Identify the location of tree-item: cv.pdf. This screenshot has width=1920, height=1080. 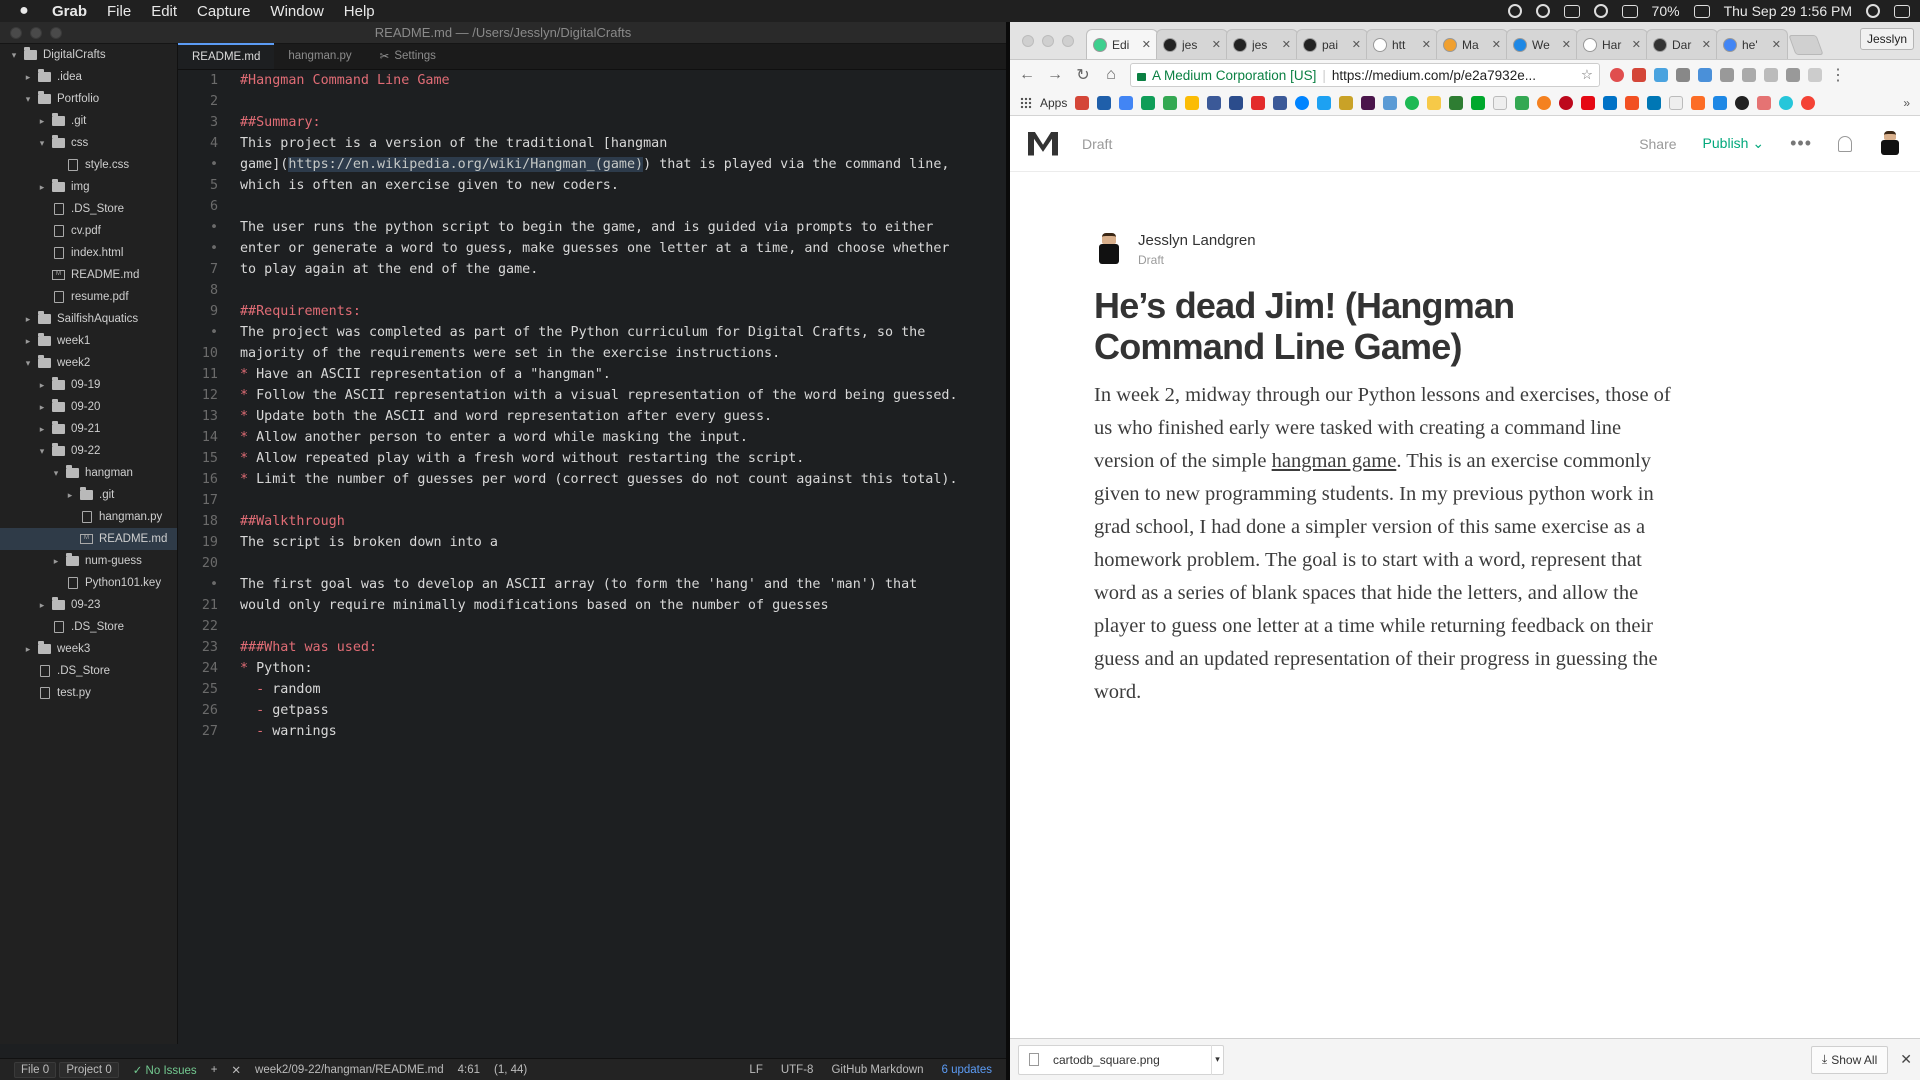
(88, 231).